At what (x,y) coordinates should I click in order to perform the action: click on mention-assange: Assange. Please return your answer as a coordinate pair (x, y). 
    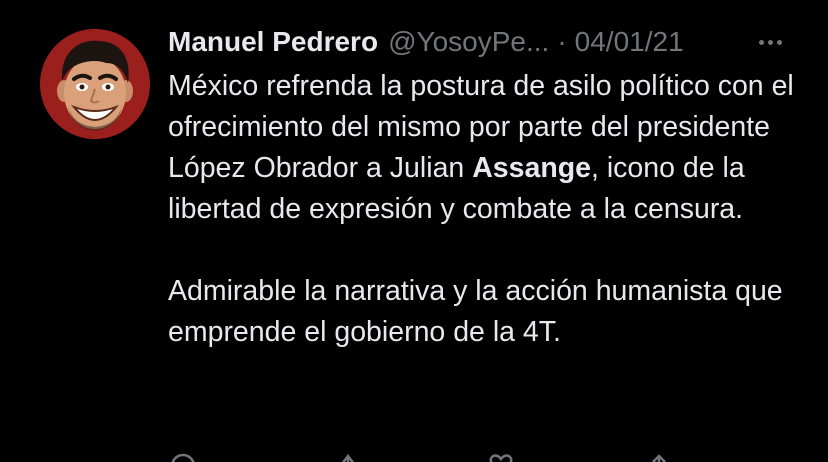
    Looking at the image, I should click on (532, 168).